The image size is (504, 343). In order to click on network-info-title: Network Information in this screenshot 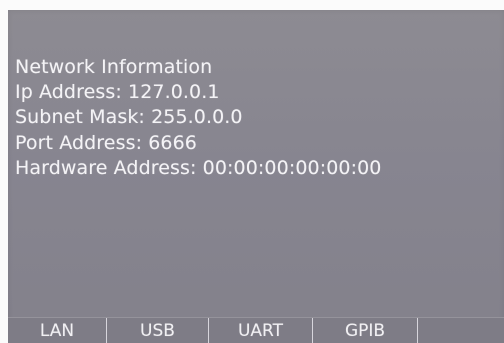, I will do `click(114, 67)`.